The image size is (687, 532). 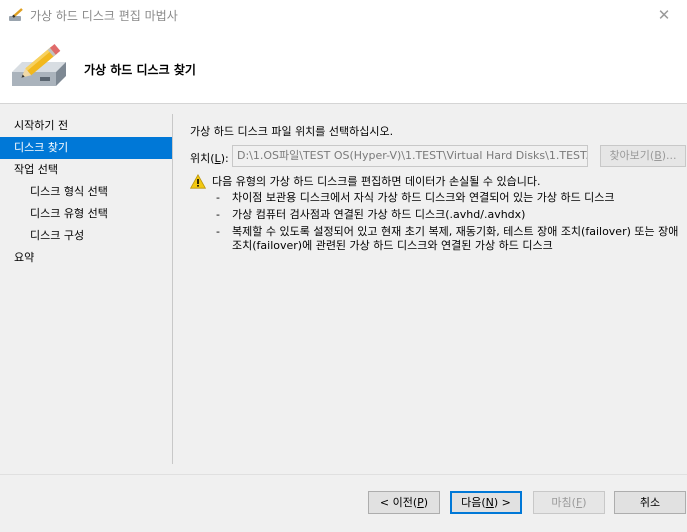 I want to click on warning-icon, so click(x=198, y=181).